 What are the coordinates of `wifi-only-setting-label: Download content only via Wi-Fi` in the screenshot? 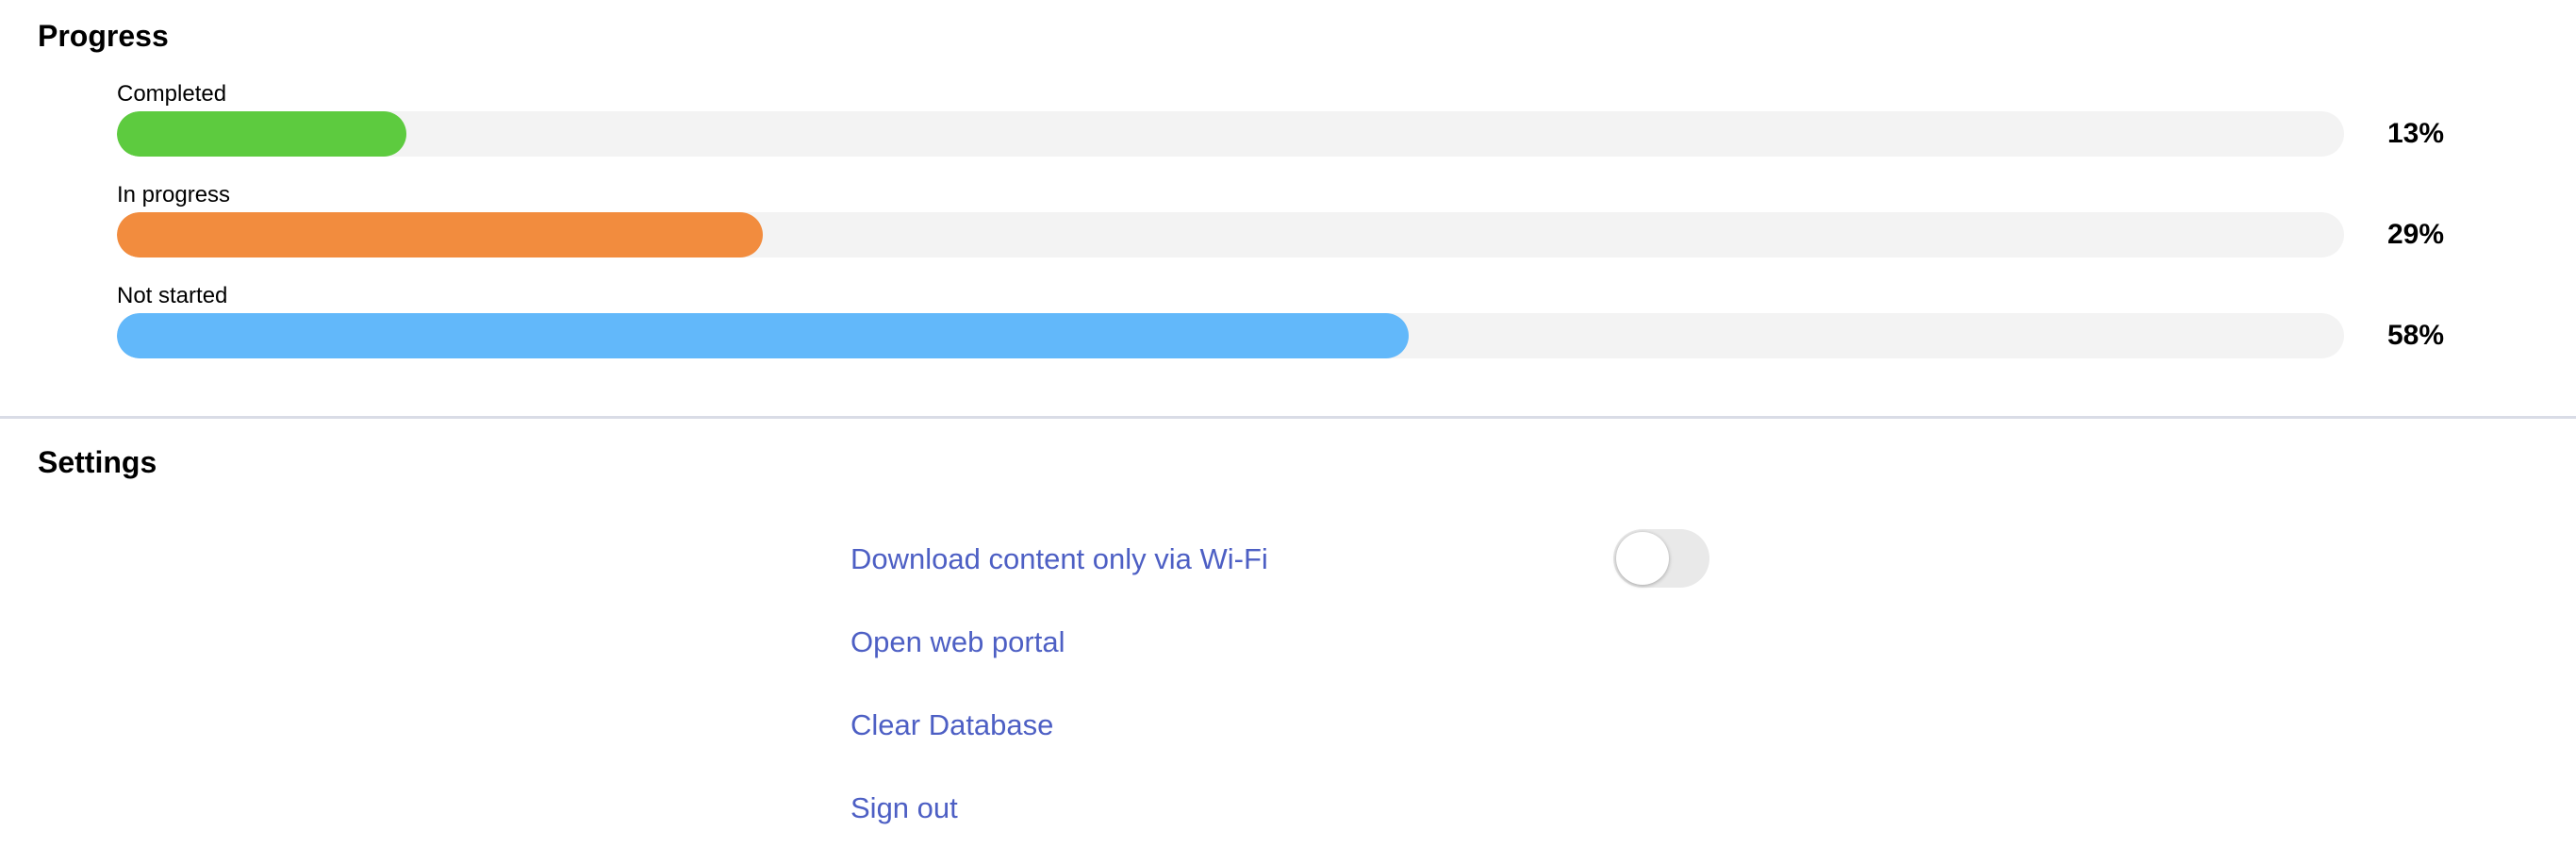 It's located at (1059, 558).